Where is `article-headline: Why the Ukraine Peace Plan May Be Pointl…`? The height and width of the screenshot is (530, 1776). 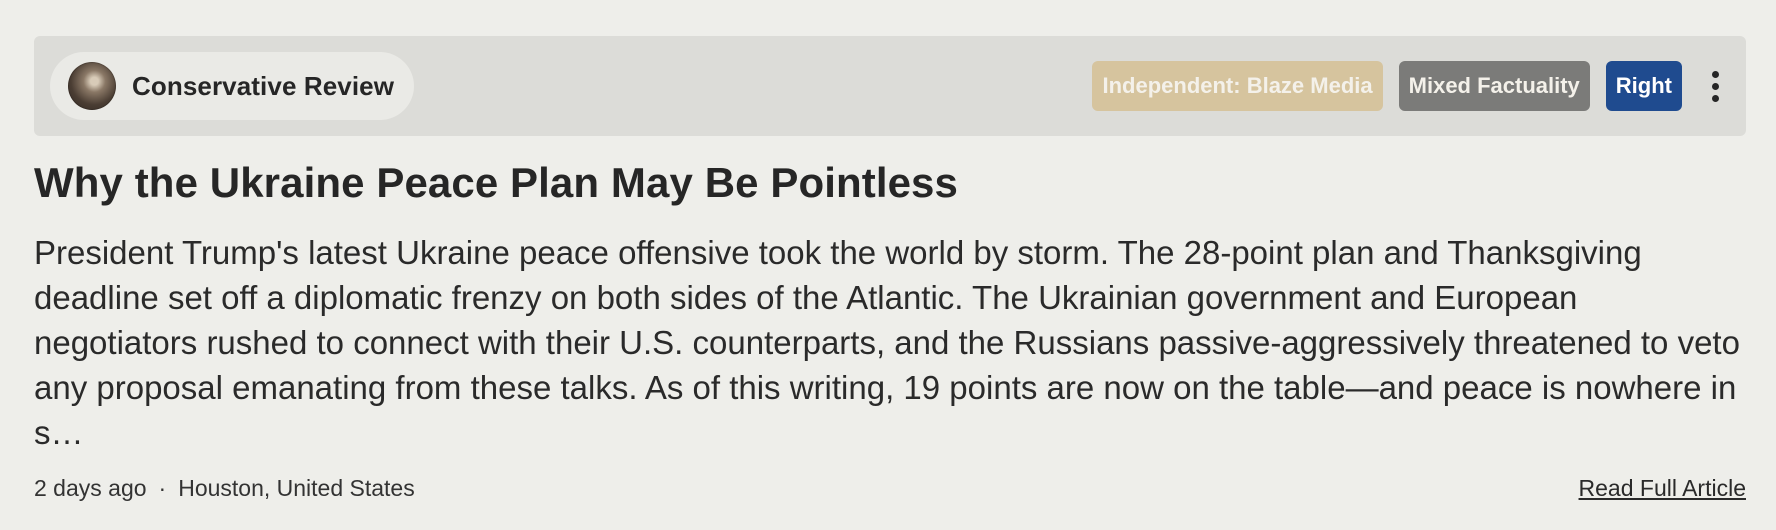 article-headline: Why the Ukraine Peace Plan May Be Pointl… is located at coordinates (890, 183).